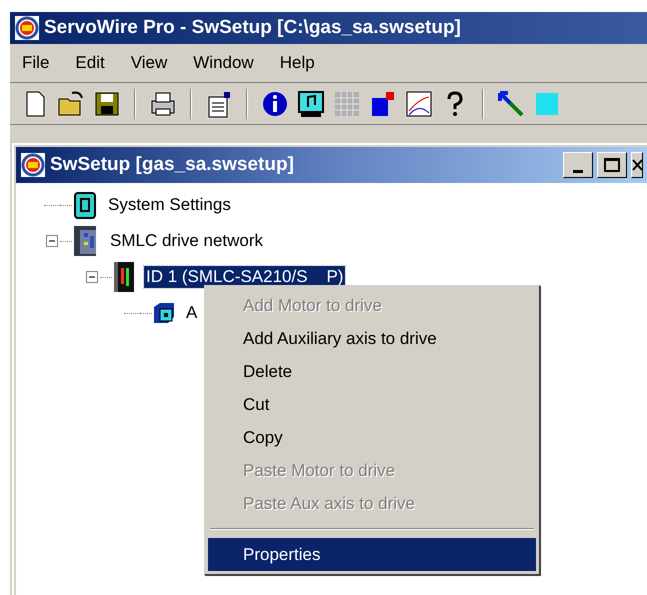 This screenshot has height=595, width=647. Describe the element at coordinates (71, 103) in the screenshot. I see `open-folder-icon` at that location.